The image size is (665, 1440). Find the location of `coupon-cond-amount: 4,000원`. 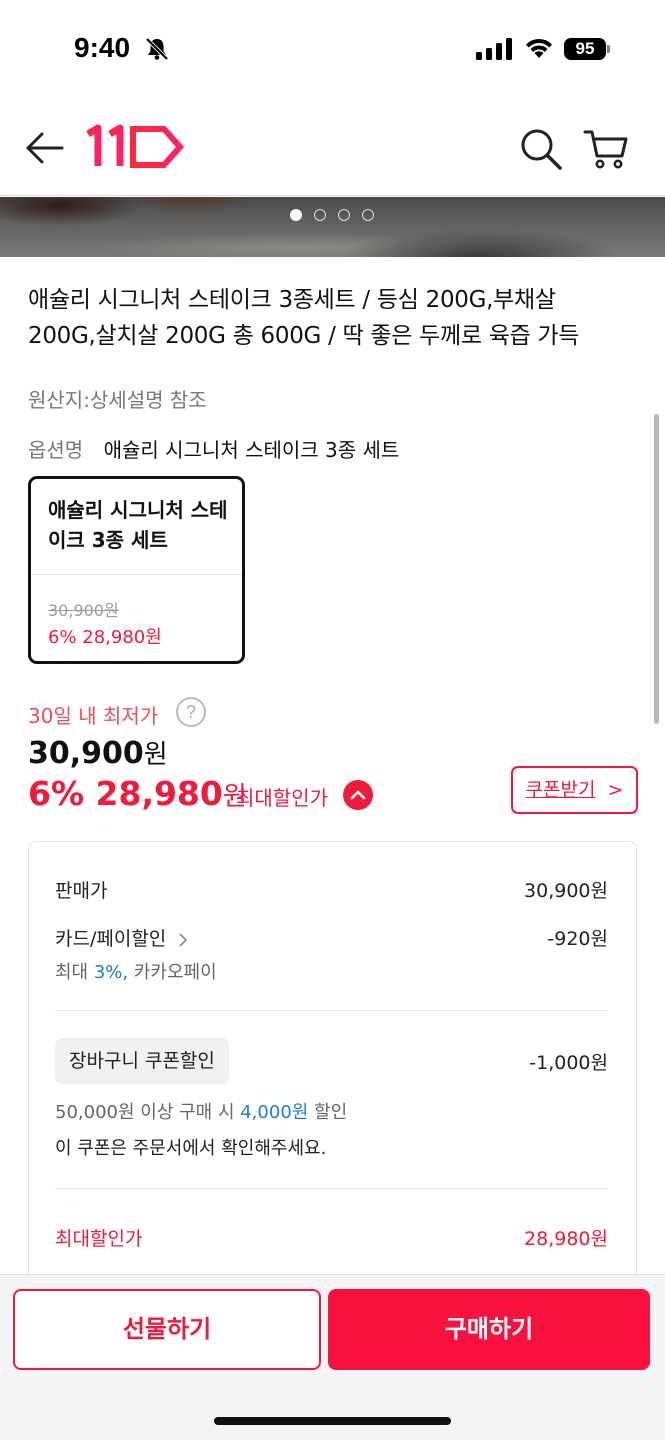

coupon-cond-amount: 4,000원 is located at coordinates (274, 1112).